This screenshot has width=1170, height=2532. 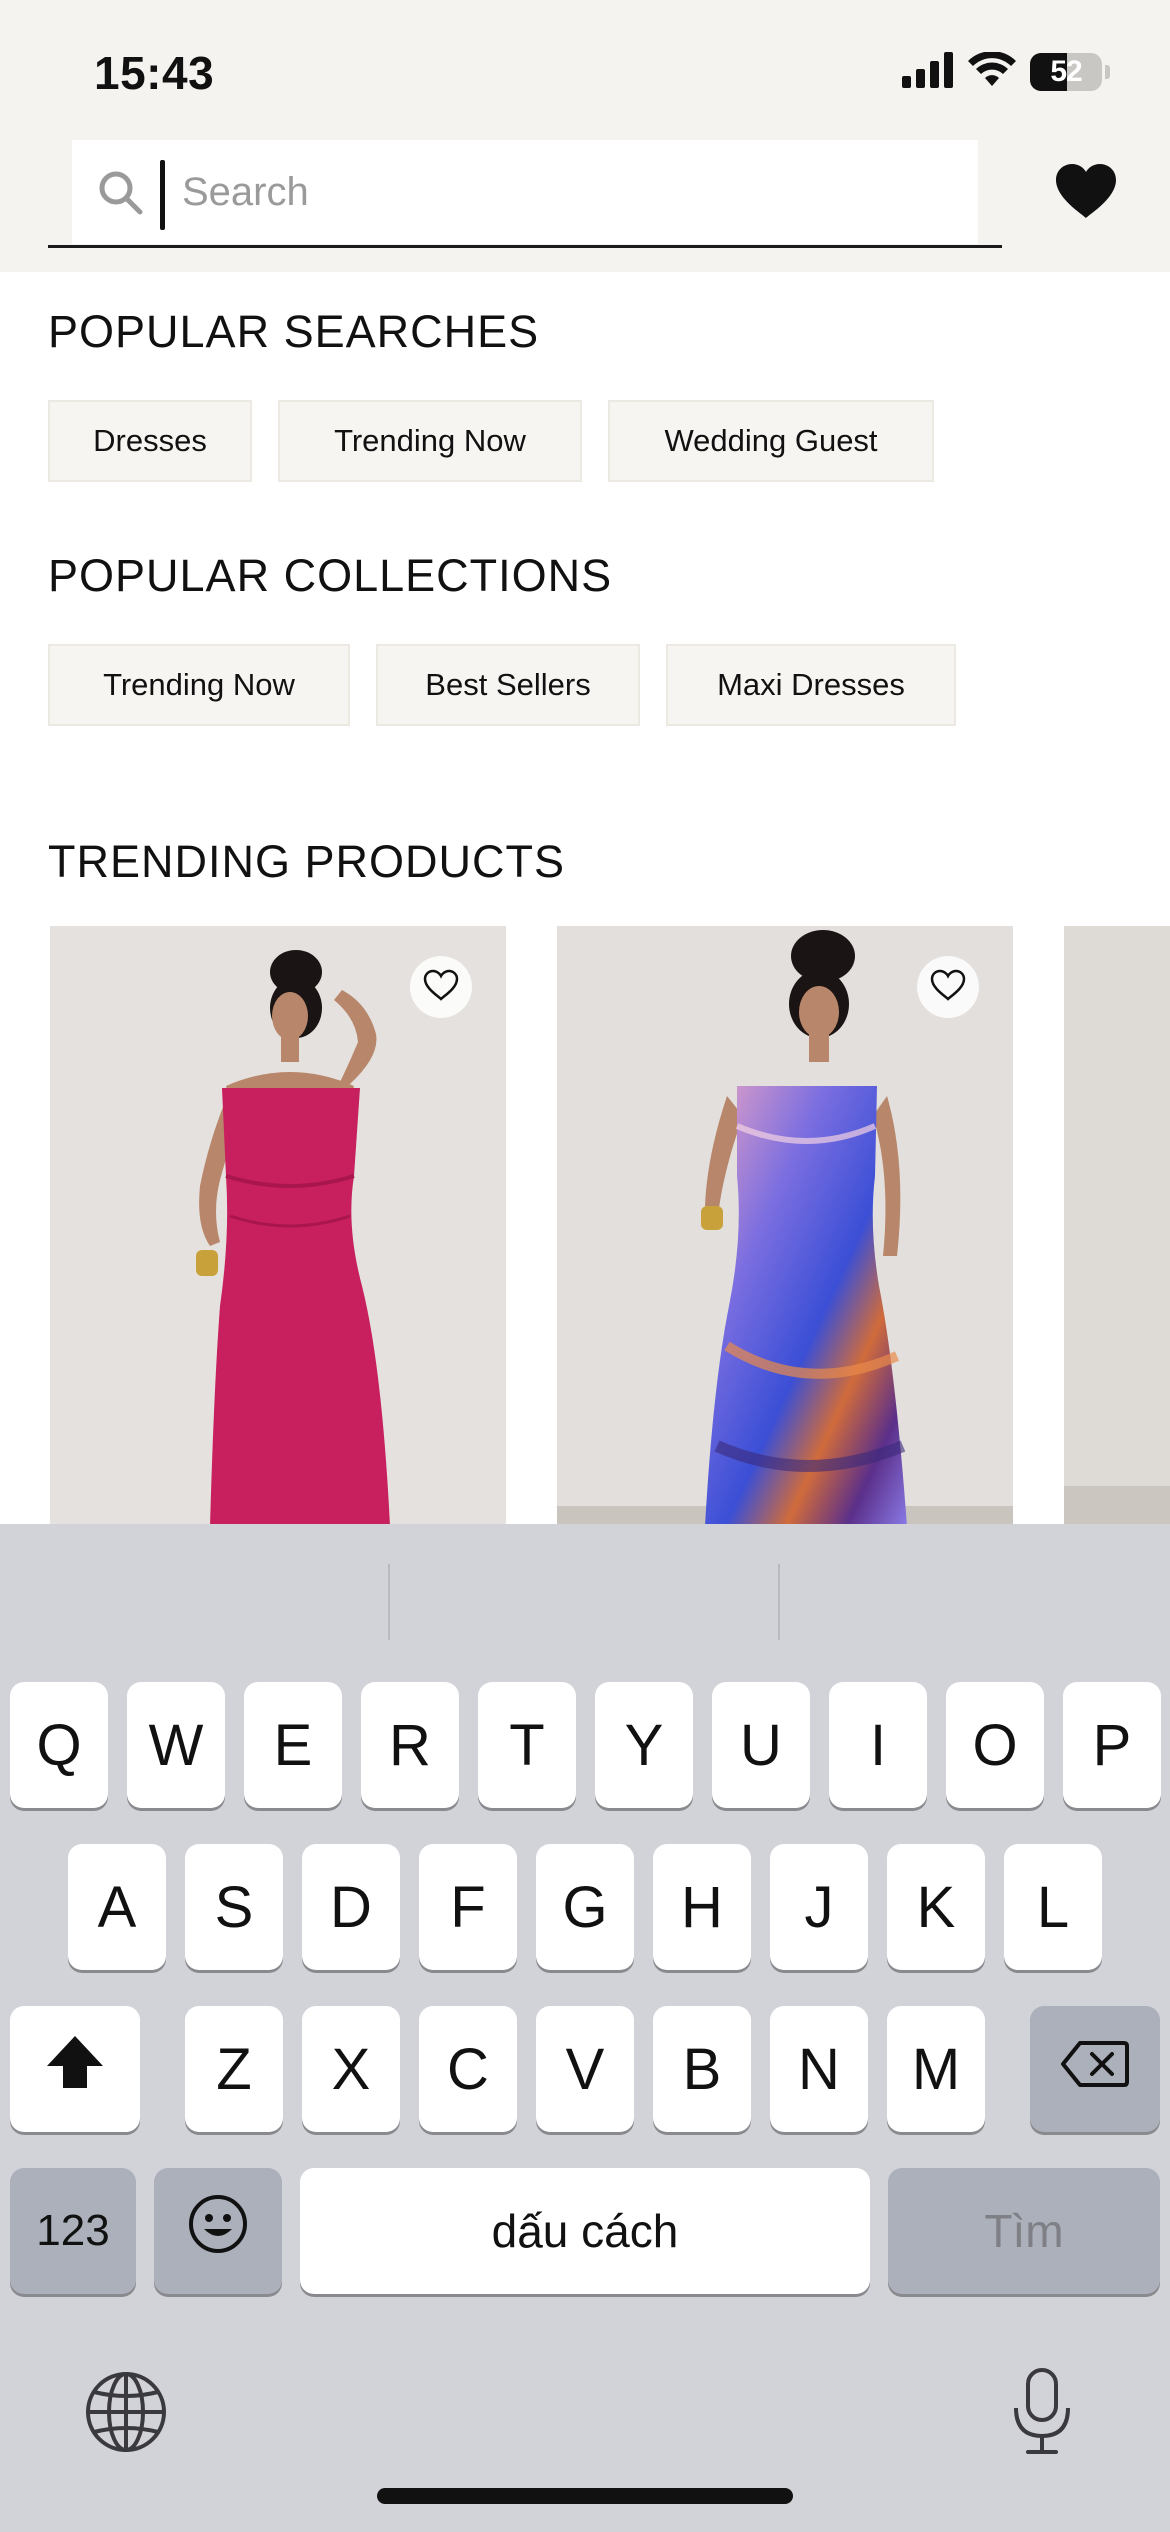 I want to click on header: 15:43 52, so click(x=585, y=136).